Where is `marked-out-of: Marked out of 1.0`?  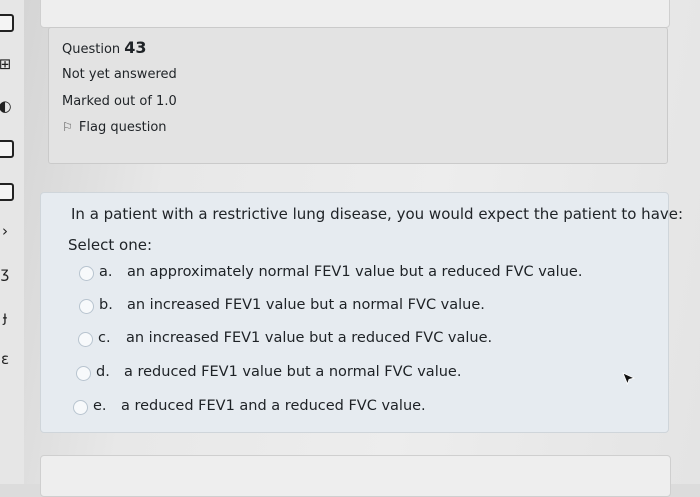 marked-out-of: Marked out of 1.0 is located at coordinates (119, 101).